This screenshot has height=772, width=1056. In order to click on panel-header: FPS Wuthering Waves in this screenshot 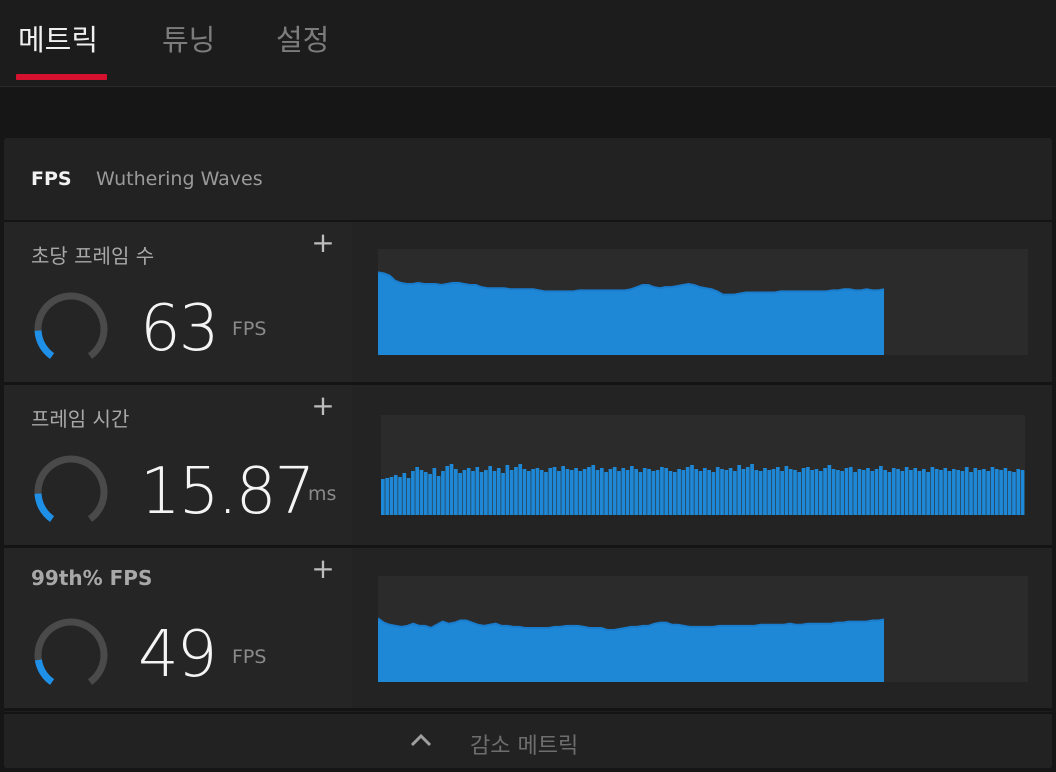, I will do `click(528, 180)`.